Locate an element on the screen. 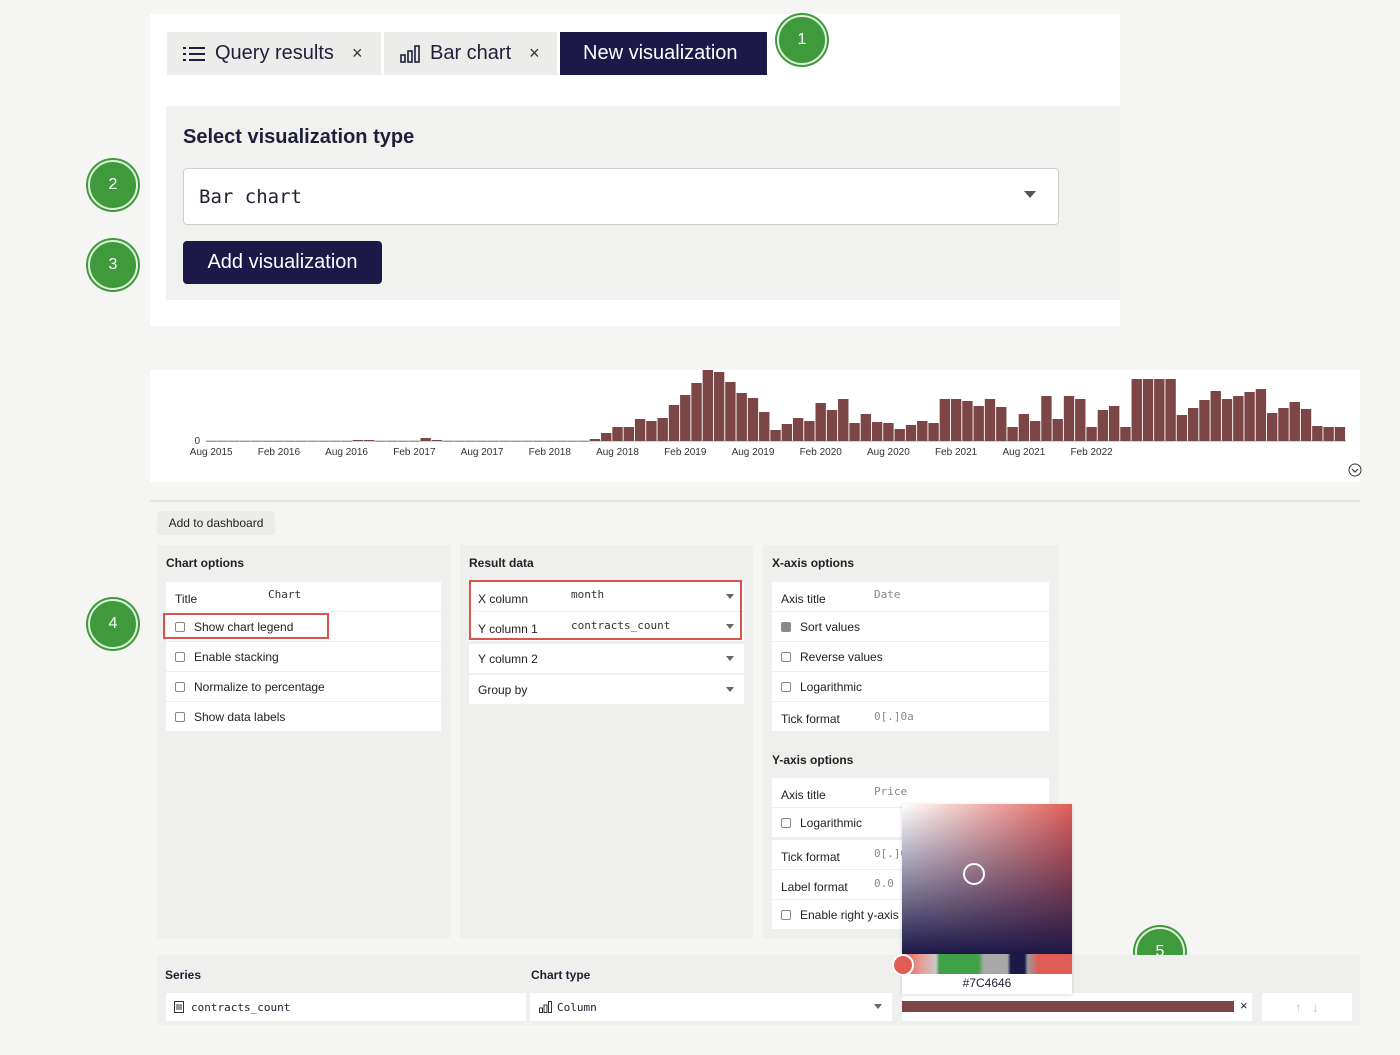 This screenshot has width=1400, height=1055. y-axis-title-field: Axis title Price is located at coordinates (910, 792).